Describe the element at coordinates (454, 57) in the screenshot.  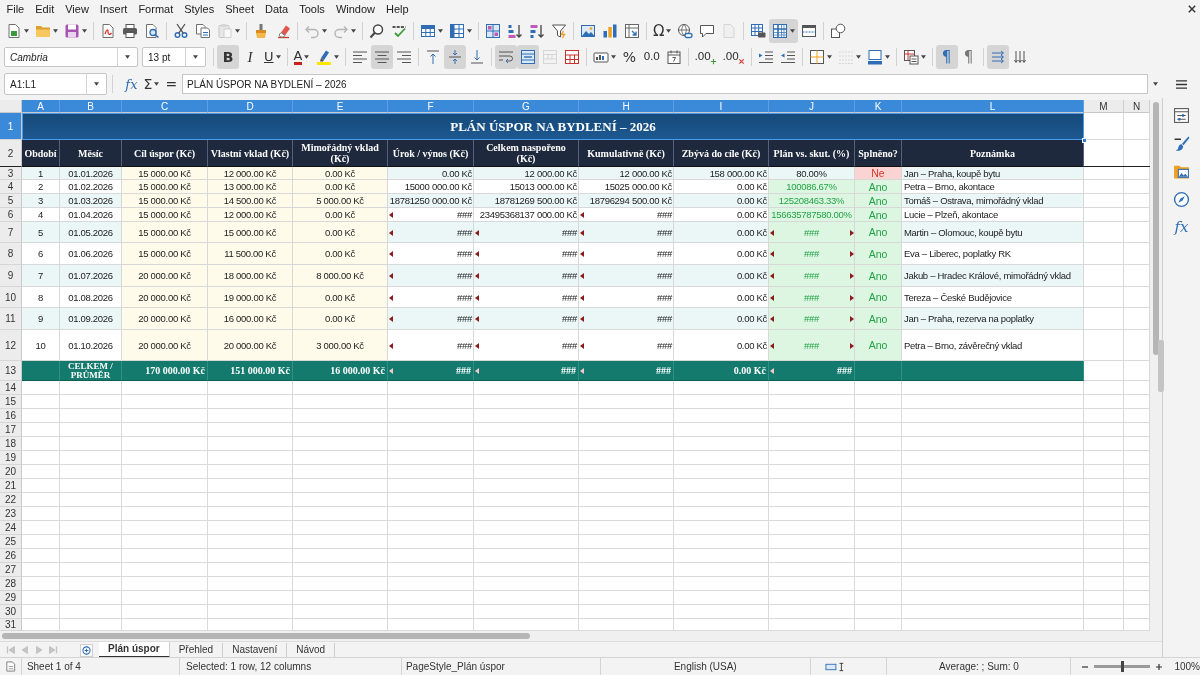
I see `align-middle-button` at that location.